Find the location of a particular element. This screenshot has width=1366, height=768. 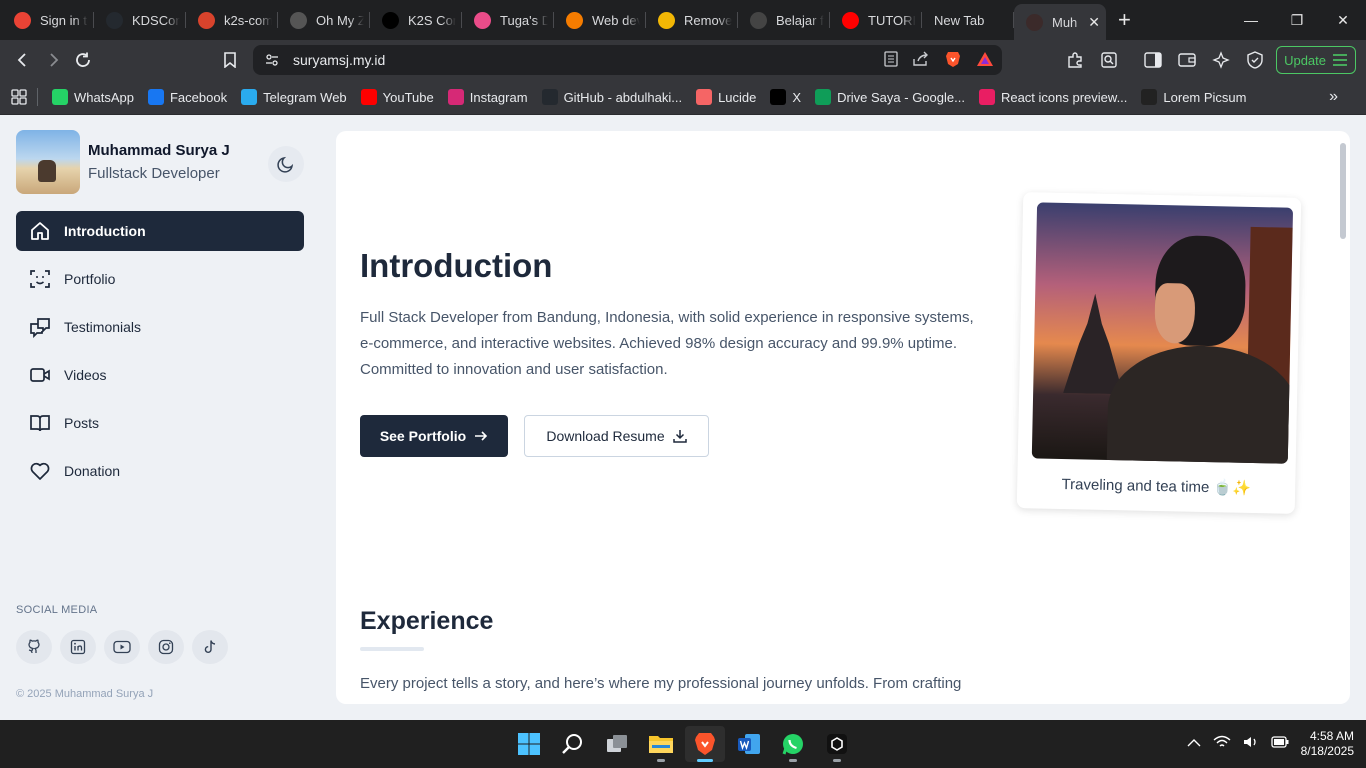

leo-search-icon is located at coordinates (1109, 60).